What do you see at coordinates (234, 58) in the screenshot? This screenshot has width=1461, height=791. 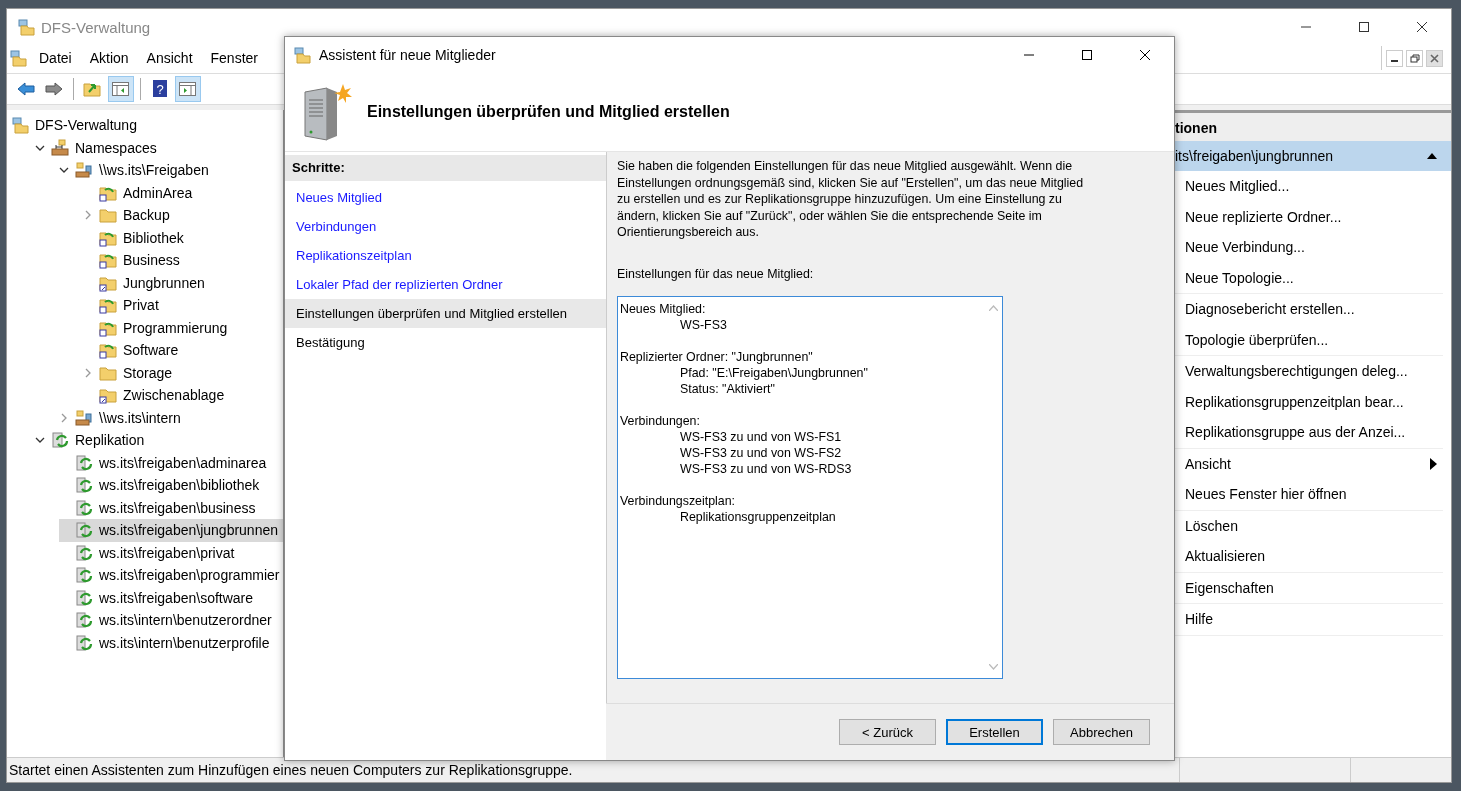 I see `menu-item: Fenster` at bounding box center [234, 58].